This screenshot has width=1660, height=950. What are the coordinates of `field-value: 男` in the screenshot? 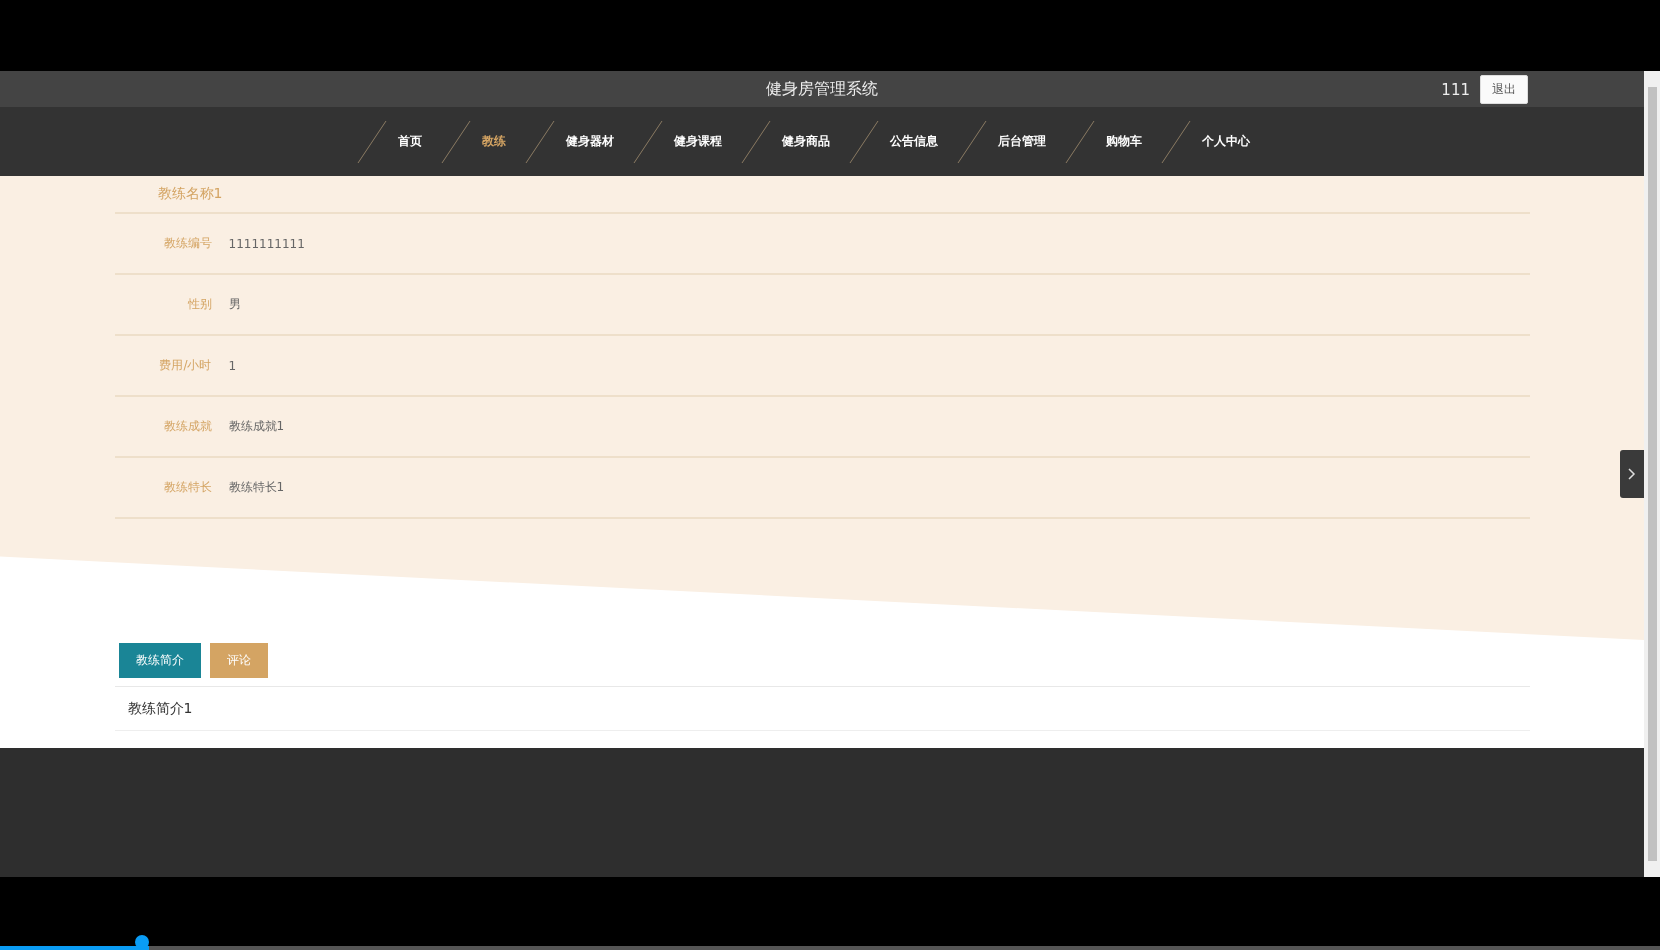 It's located at (234, 304).